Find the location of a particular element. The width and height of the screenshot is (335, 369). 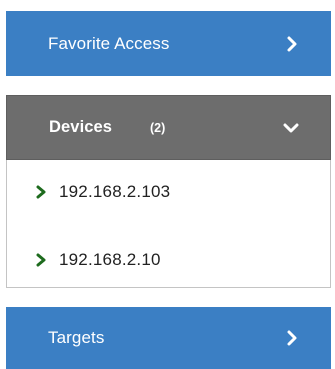

devices-count-badge: (2) is located at coordinates (158, 127).